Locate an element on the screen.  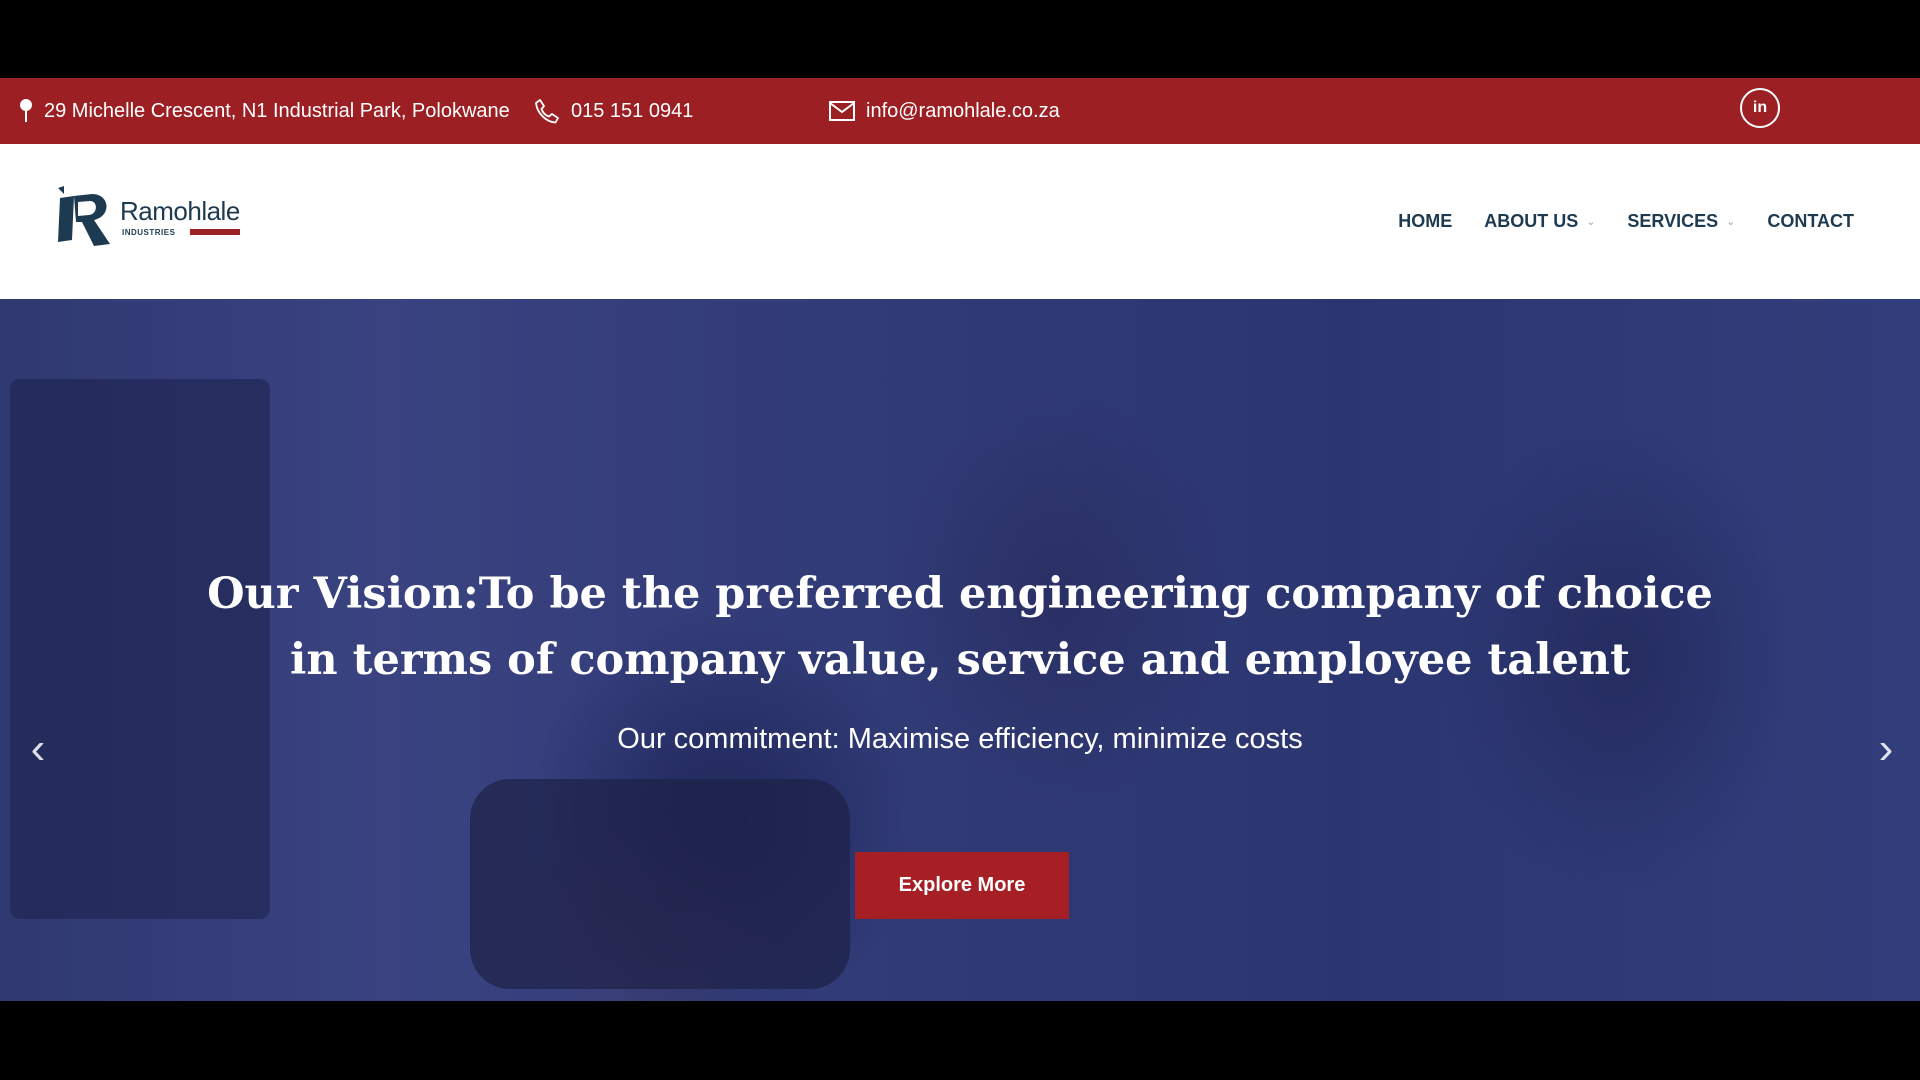
company-logo: Ramohlale INDUSTRIES is located at coordinates (154, 221).